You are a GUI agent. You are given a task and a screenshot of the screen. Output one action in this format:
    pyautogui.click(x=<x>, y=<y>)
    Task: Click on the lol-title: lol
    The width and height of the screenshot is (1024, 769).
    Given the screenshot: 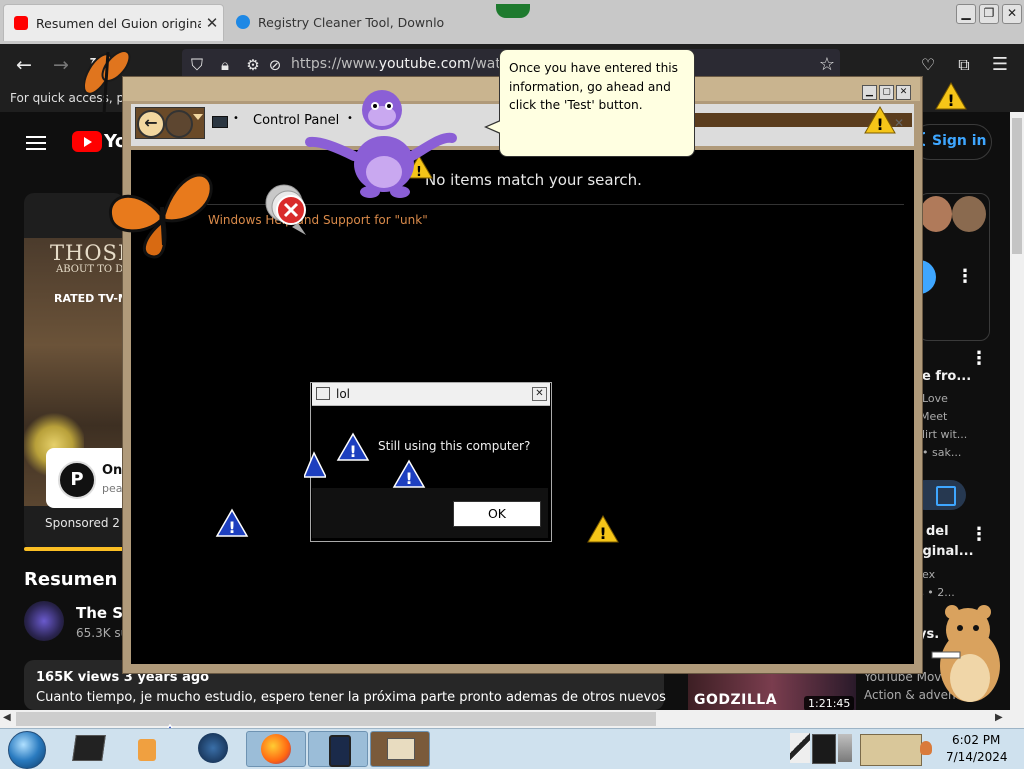 What is the action you would take?
    pyautogui.click(x=343, y=394)
    